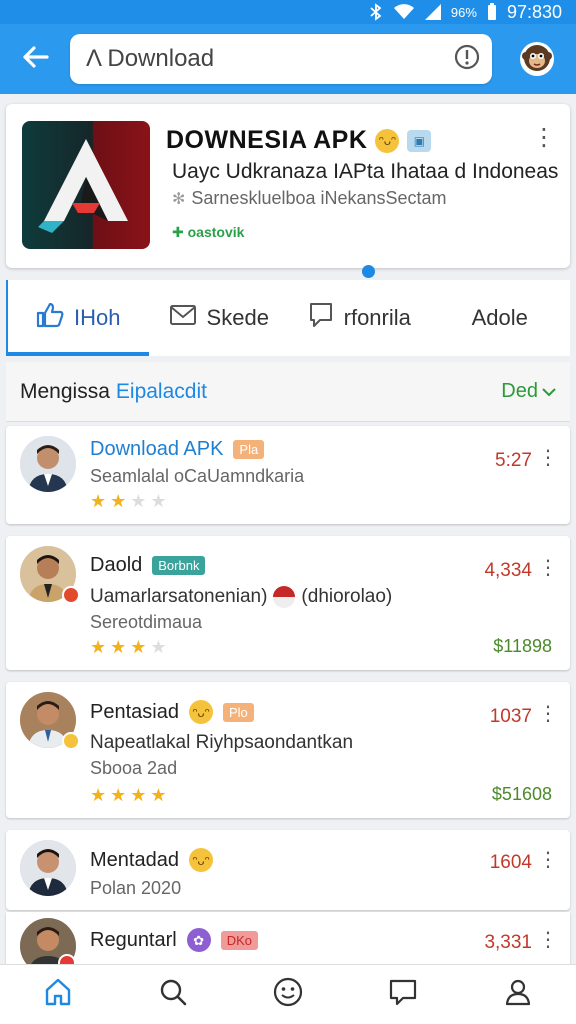  I want to click on status-bar: 96% 97:830, so click(288, 12).